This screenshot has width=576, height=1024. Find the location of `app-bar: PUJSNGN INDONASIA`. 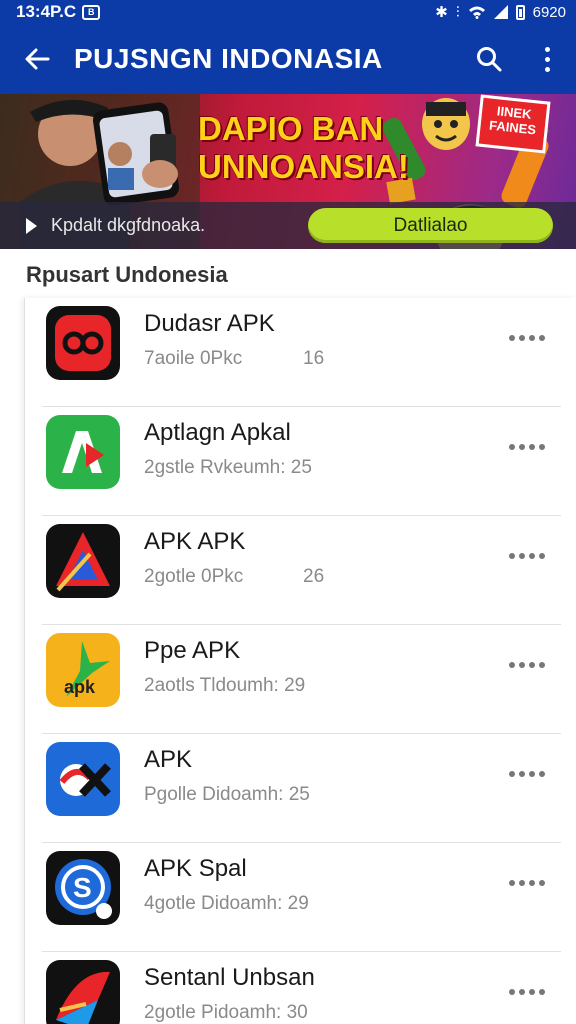

app-bar: PUJSNGN INDONASIA is located at coordinates (288, 59).